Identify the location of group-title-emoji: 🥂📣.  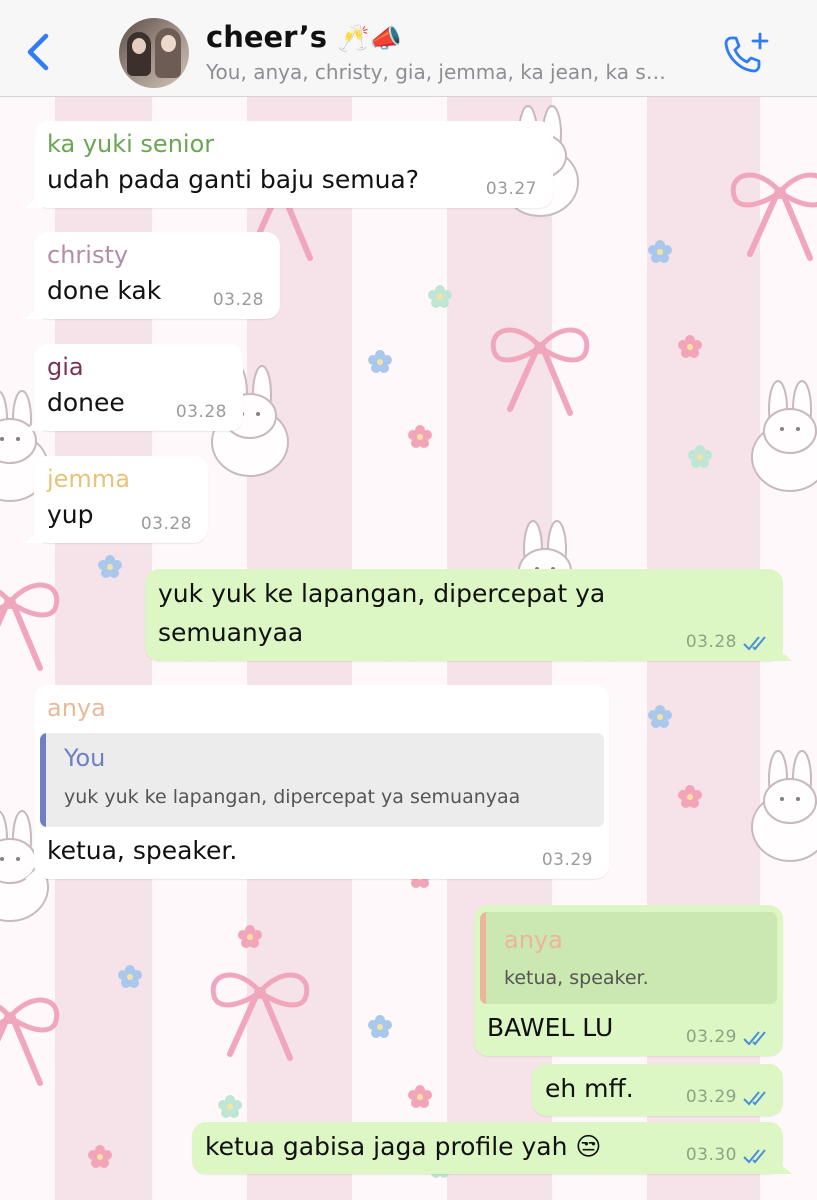
(369, 39).